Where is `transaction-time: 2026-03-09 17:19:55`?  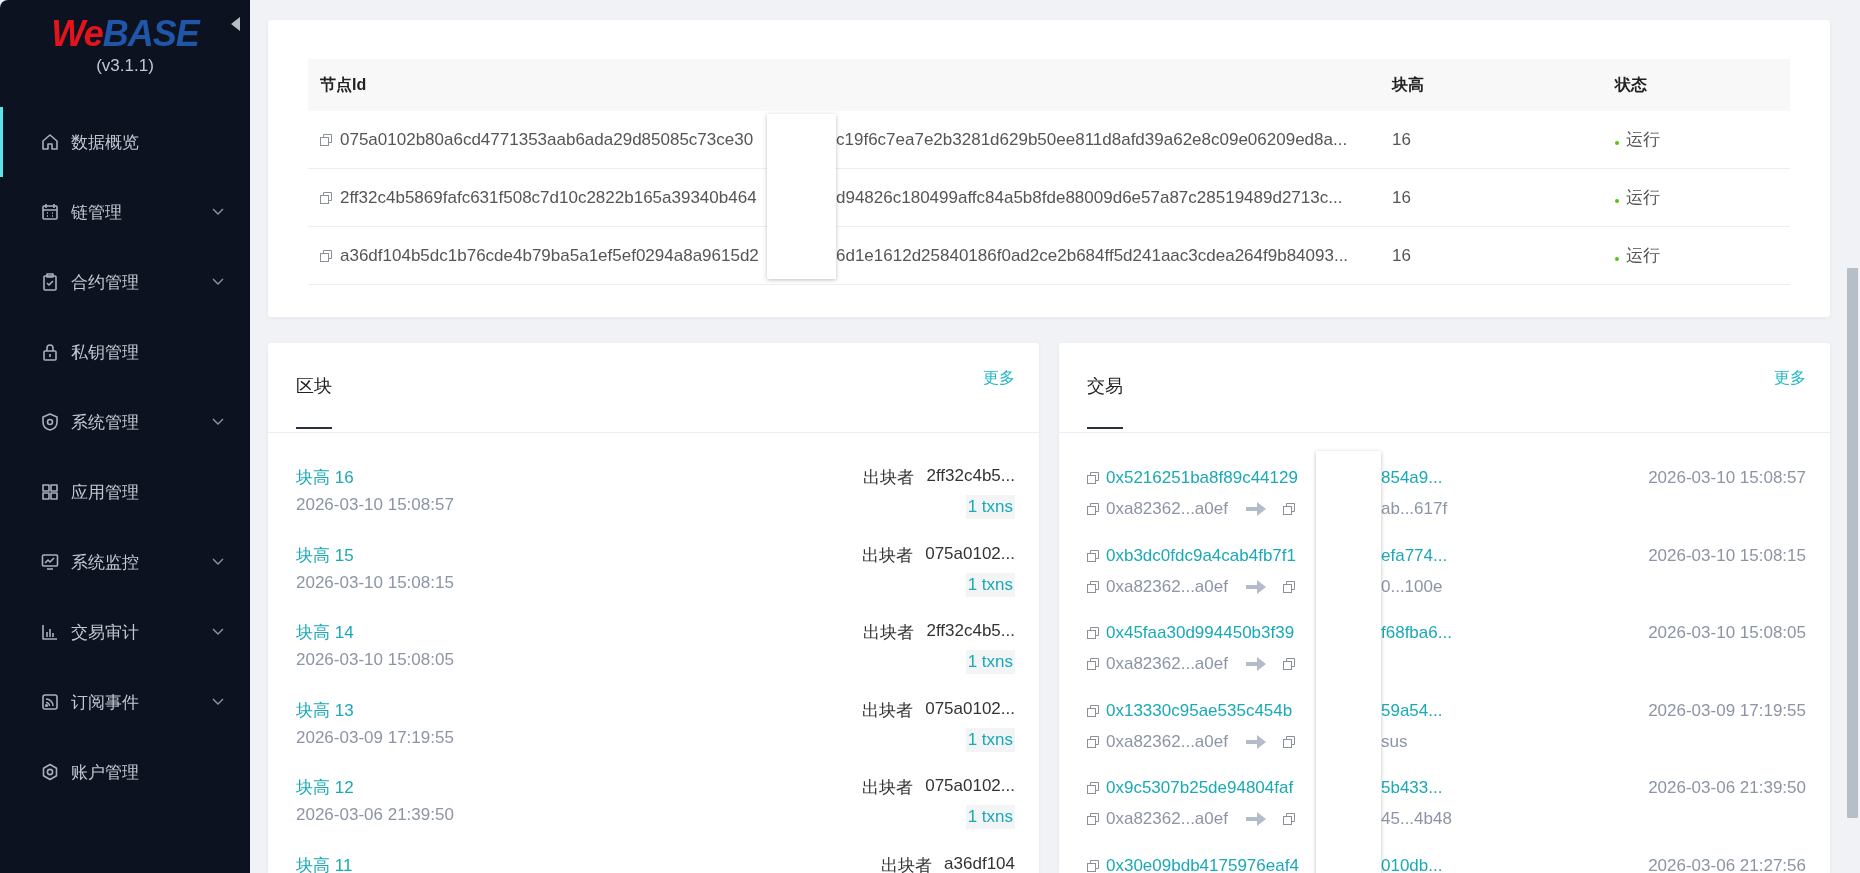 transaction-time: 2026-03-09 17:19:55 is located at coordinates (1727, 710).